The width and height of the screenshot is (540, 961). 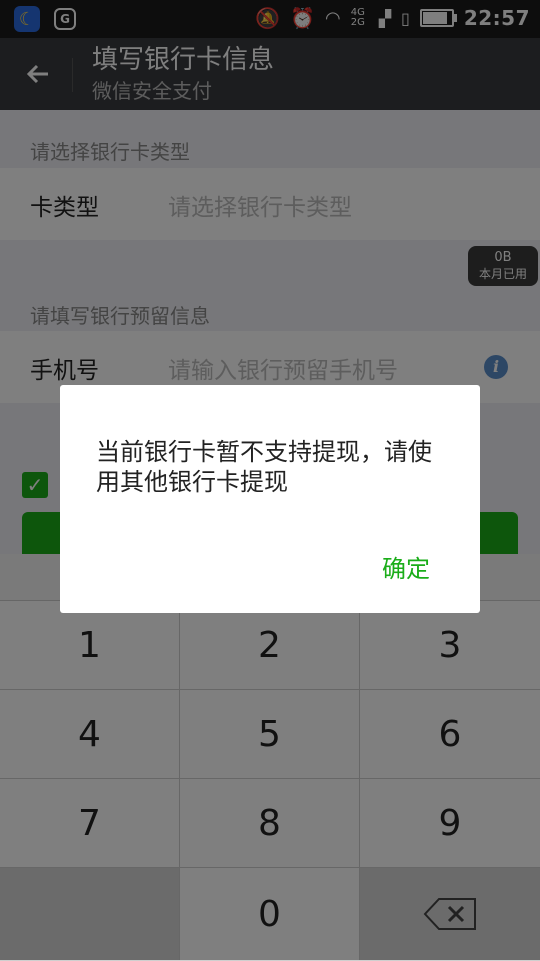 I want to click on confirm-button: 确定, so click(x=406, y=566).